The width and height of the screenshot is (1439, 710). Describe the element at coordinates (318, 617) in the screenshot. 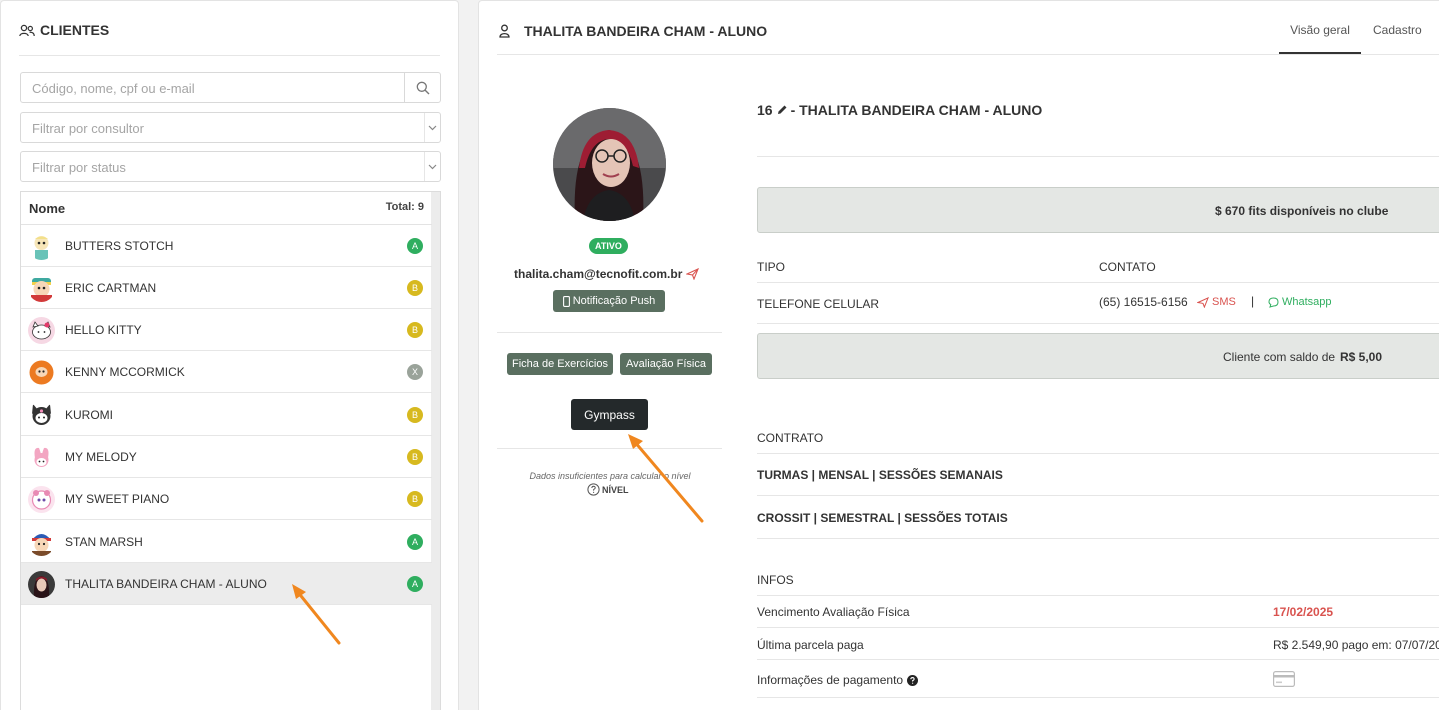

I see `arrow-to-client-row` at that location.